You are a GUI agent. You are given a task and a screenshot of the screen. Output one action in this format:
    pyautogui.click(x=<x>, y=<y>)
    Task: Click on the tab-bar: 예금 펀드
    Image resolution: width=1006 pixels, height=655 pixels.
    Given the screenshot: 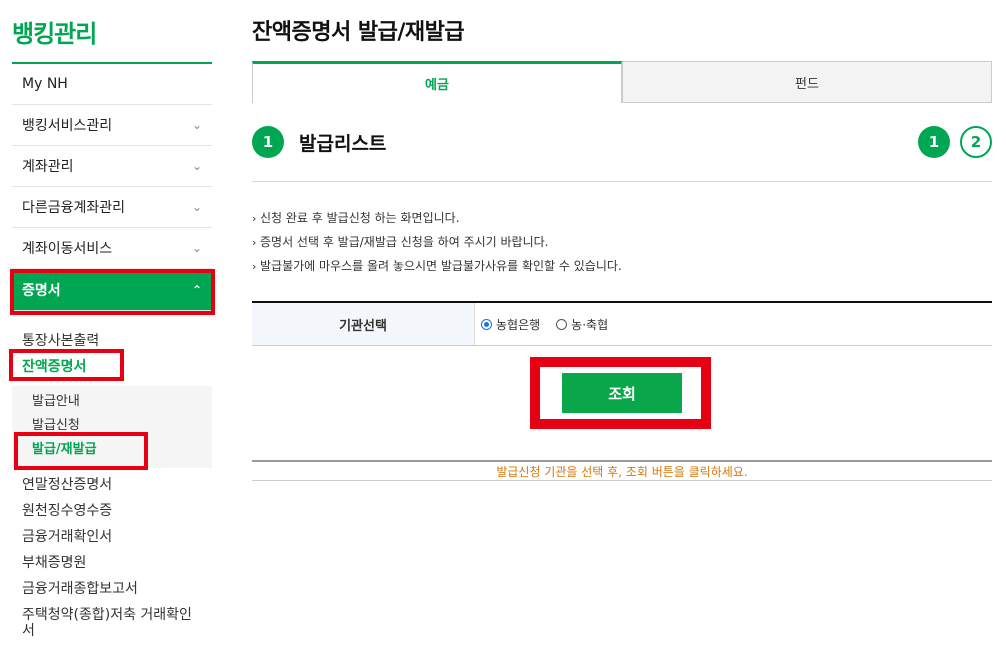 What is the action you would take?
    pyautogui.click(x=622, y=82)
    